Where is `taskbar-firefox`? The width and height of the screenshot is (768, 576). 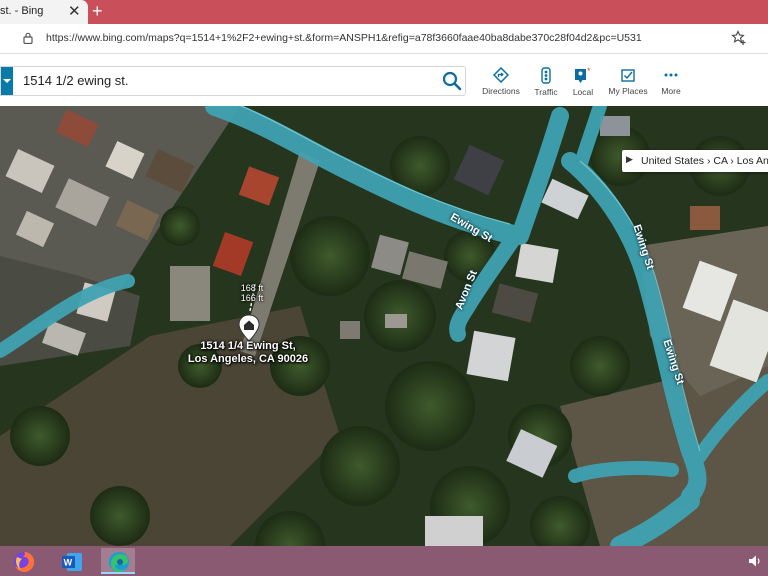
taskbar-firefox is located at coordinates (23, 561).